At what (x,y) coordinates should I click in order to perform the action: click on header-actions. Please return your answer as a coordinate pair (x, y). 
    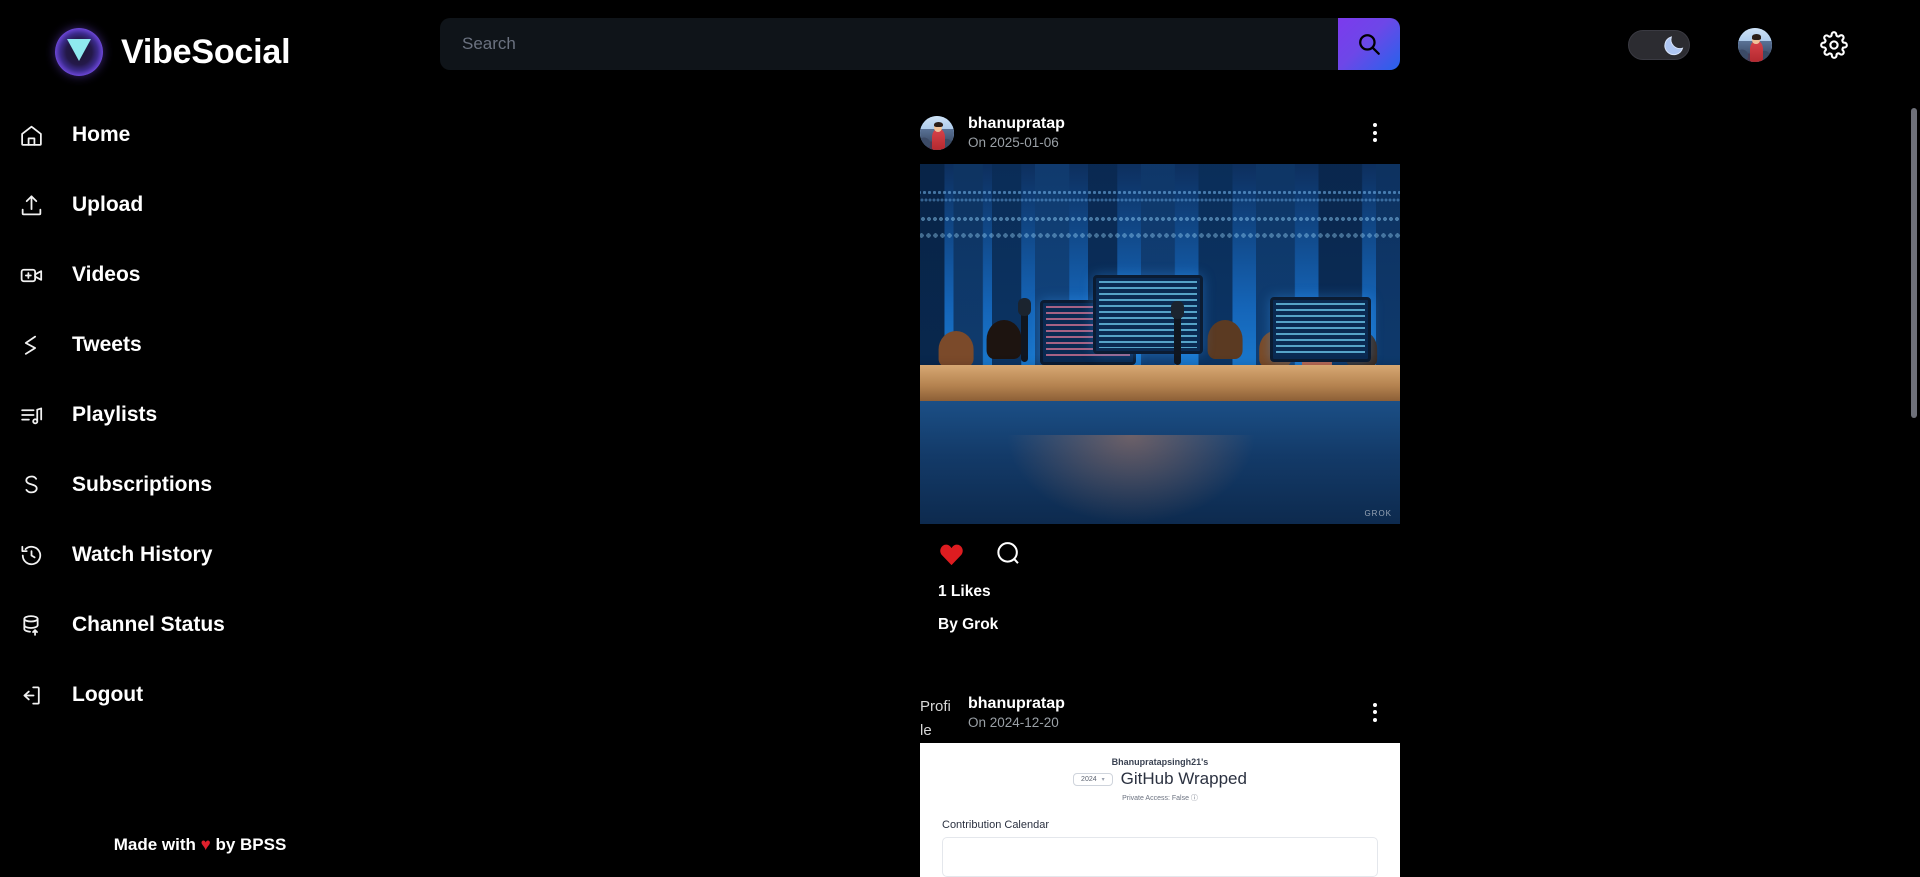
    Looking at the image, I should click on (1738, 45).